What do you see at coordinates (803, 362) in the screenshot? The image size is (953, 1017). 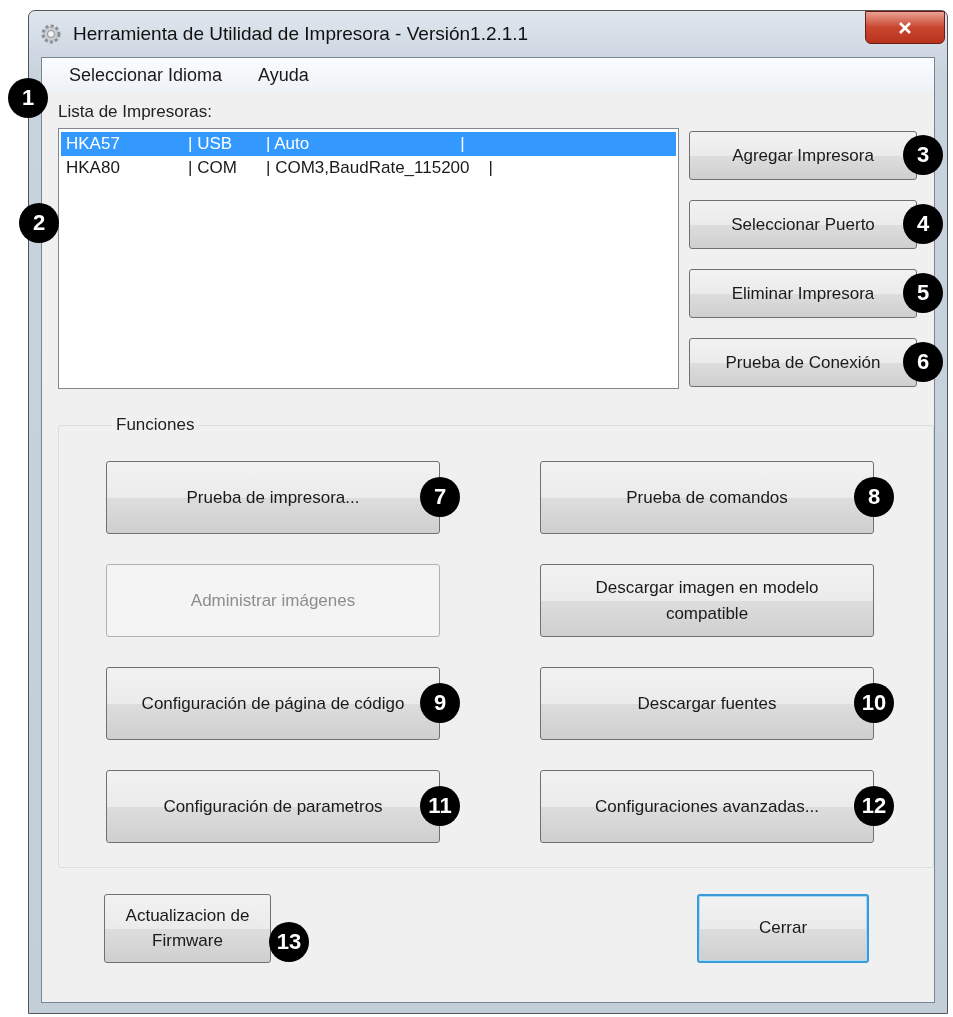 I see `printer-action-button: Prueba de Conexión` at bounding box center [803, 362].